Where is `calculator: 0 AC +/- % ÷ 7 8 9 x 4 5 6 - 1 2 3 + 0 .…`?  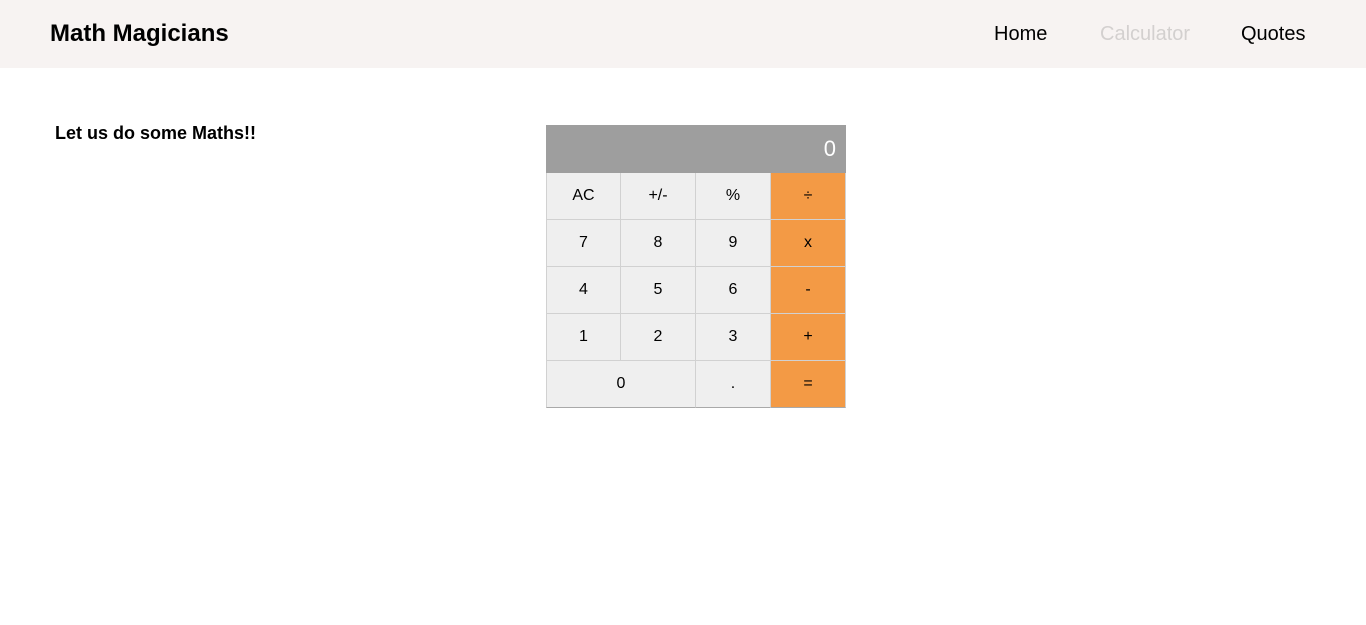
calculator: 0 AC +/- % ÷ 7 8 9 x 4 5 6 - 1 2 3 + 0 .… is located at coordinates (696, 267).